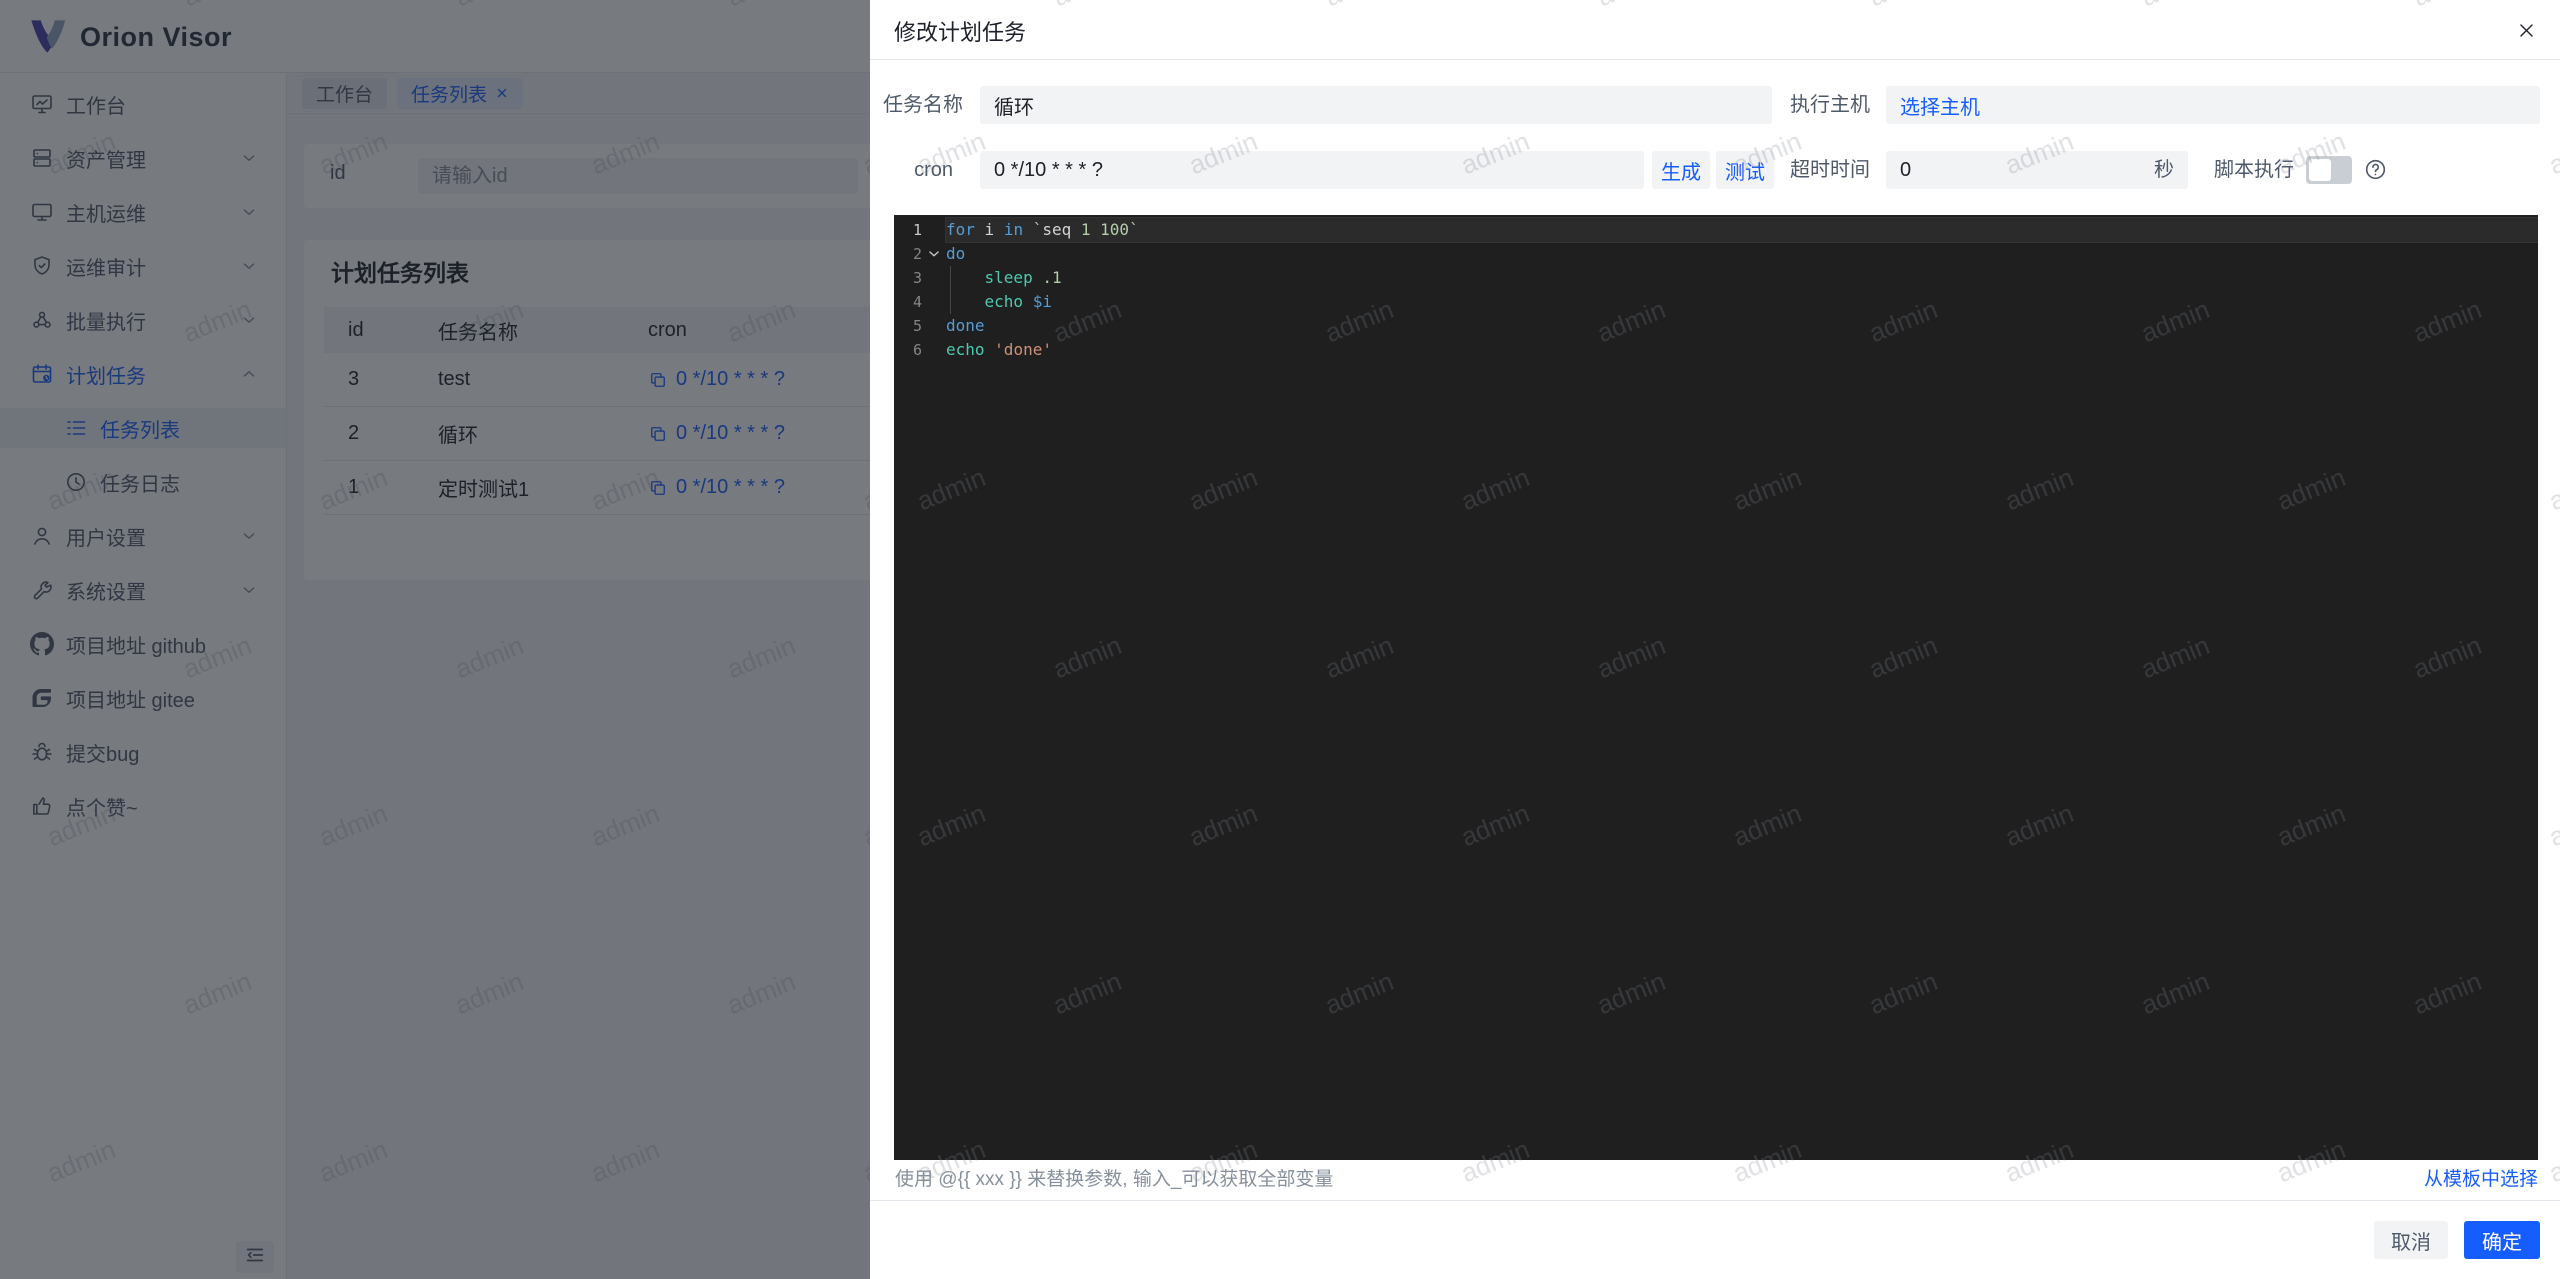 This screenshot has height=1279, width=2560. What do you see at coordinates (934, 254) in the screenshot?
I see `fold-chevron-icon` at bounding box center [934, 254].